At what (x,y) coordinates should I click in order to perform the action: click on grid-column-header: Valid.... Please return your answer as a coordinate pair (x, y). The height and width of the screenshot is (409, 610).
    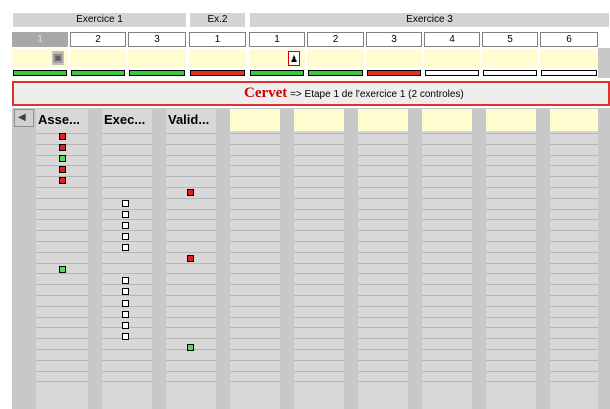
    Looking at the image, I should click on (191, 120).